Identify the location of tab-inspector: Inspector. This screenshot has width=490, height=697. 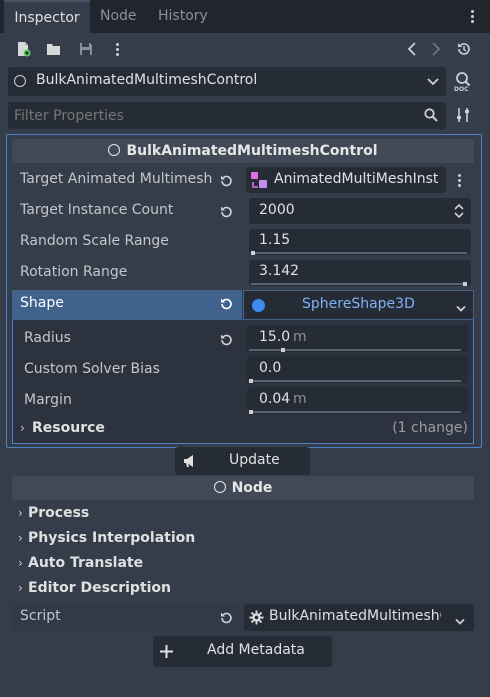
(47, 16).